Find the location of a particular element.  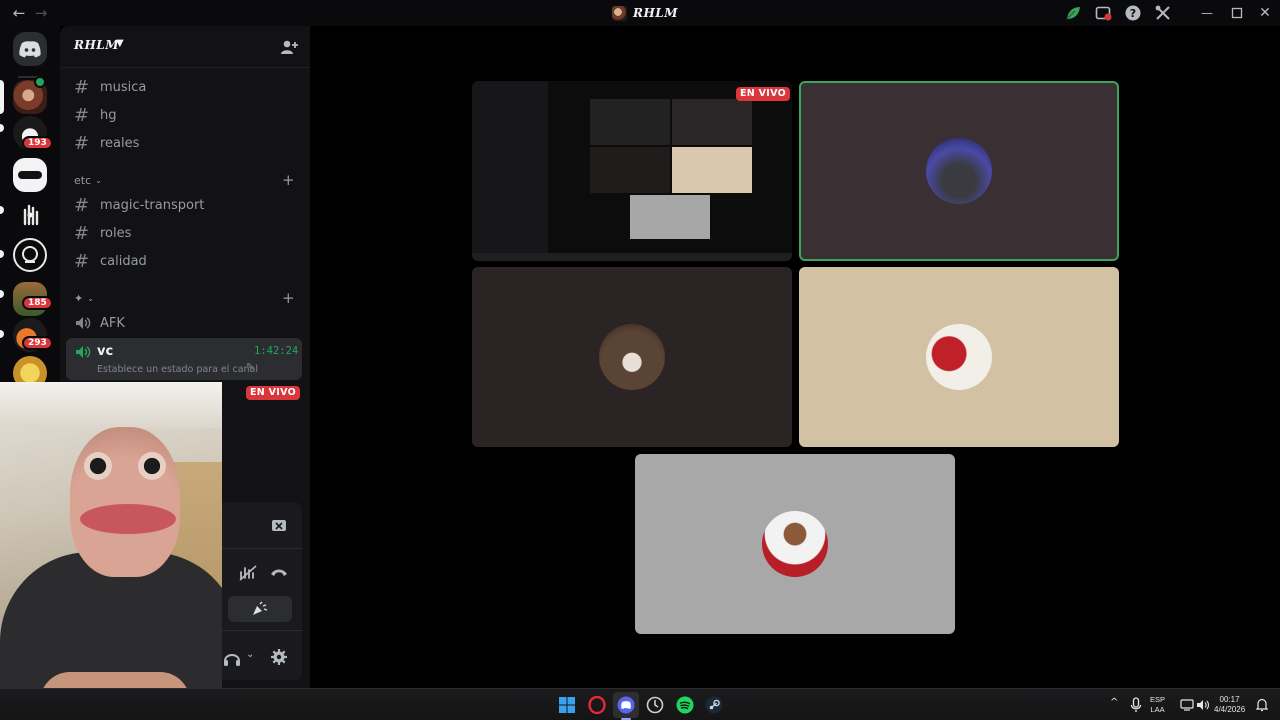

speaker-icon is located at coordinates (83, 323).